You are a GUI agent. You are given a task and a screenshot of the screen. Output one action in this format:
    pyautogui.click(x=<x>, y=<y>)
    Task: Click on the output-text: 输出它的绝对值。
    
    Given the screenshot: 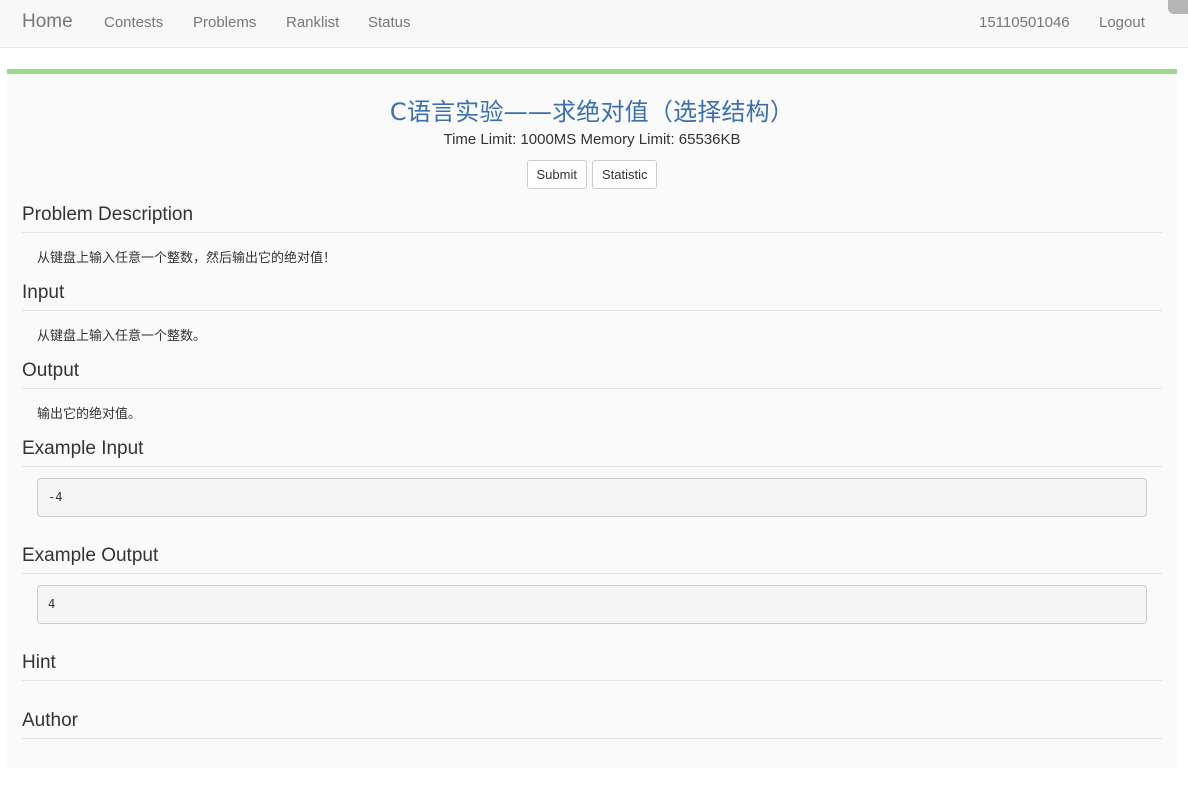 What is the action you would take?
    pyautogui.click(x=89, y=414)
    